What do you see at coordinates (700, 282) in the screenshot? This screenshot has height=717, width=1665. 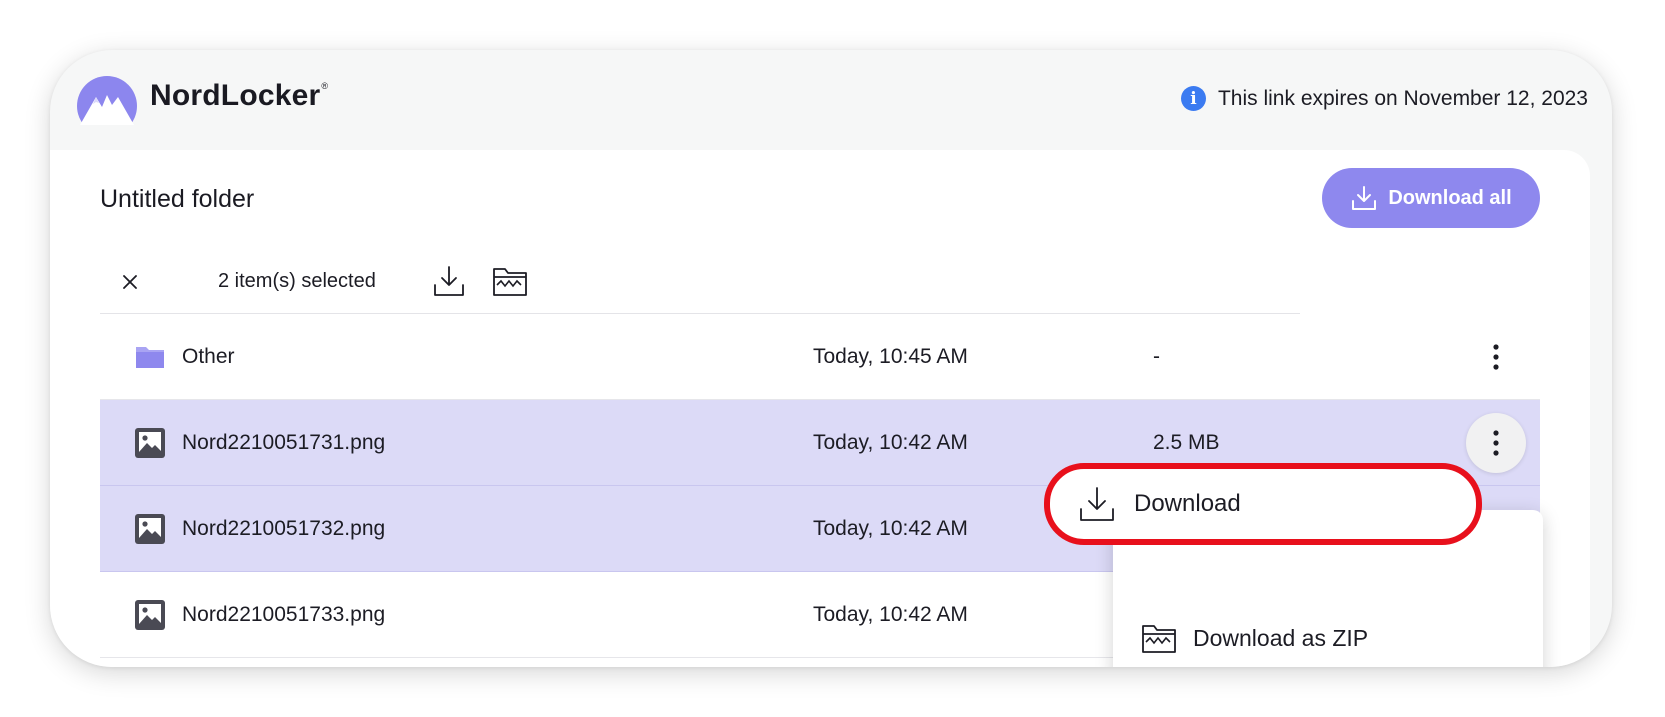 I see `selection-toolbar: 2 item(s) selected` at bounding box center [700, 282].